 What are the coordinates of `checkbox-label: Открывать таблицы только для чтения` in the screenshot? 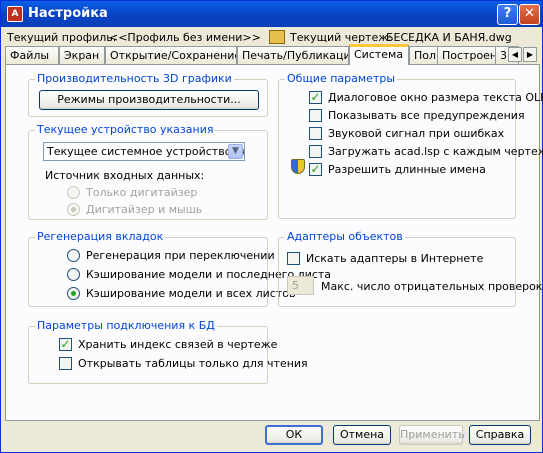 It's located at (193, 363).